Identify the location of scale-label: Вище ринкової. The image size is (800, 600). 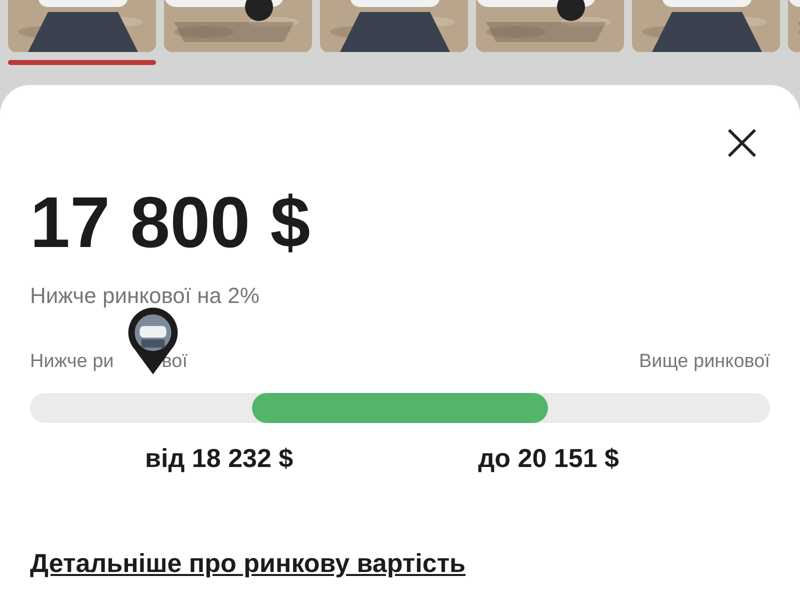
(704, 362).